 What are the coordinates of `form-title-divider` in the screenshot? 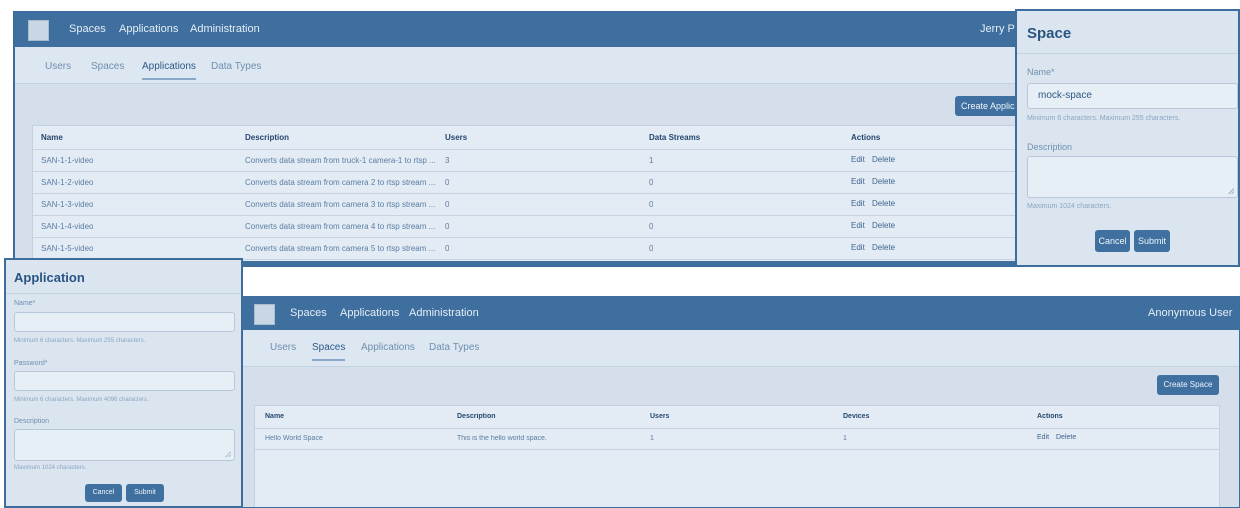 It's located at (1127, 53).